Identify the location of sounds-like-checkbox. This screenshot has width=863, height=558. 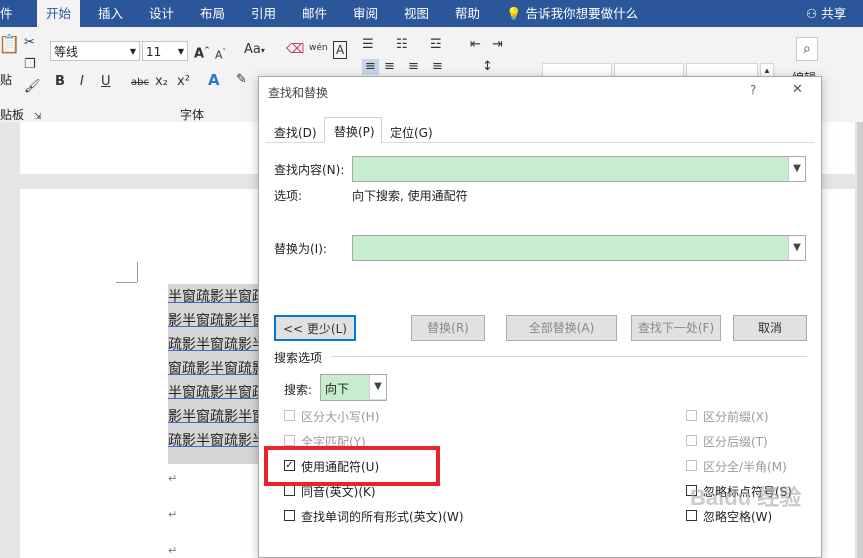
(289, 490).